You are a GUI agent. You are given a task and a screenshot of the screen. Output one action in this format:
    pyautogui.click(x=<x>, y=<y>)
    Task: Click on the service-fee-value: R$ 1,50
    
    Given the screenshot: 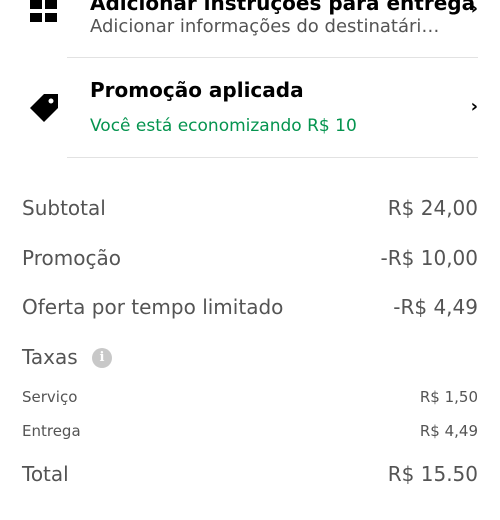 What is the action you would take?
    pyautogui.click(x=448, y=397)
    